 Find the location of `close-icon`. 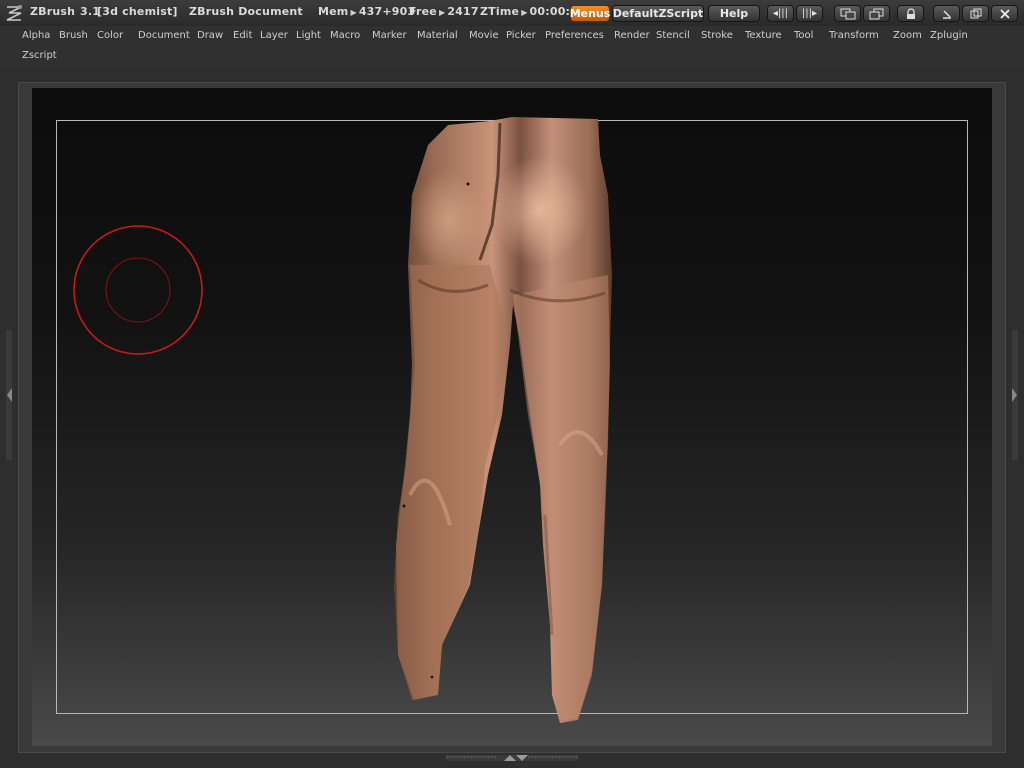

close-icon is located at coordinates (1004, 13).